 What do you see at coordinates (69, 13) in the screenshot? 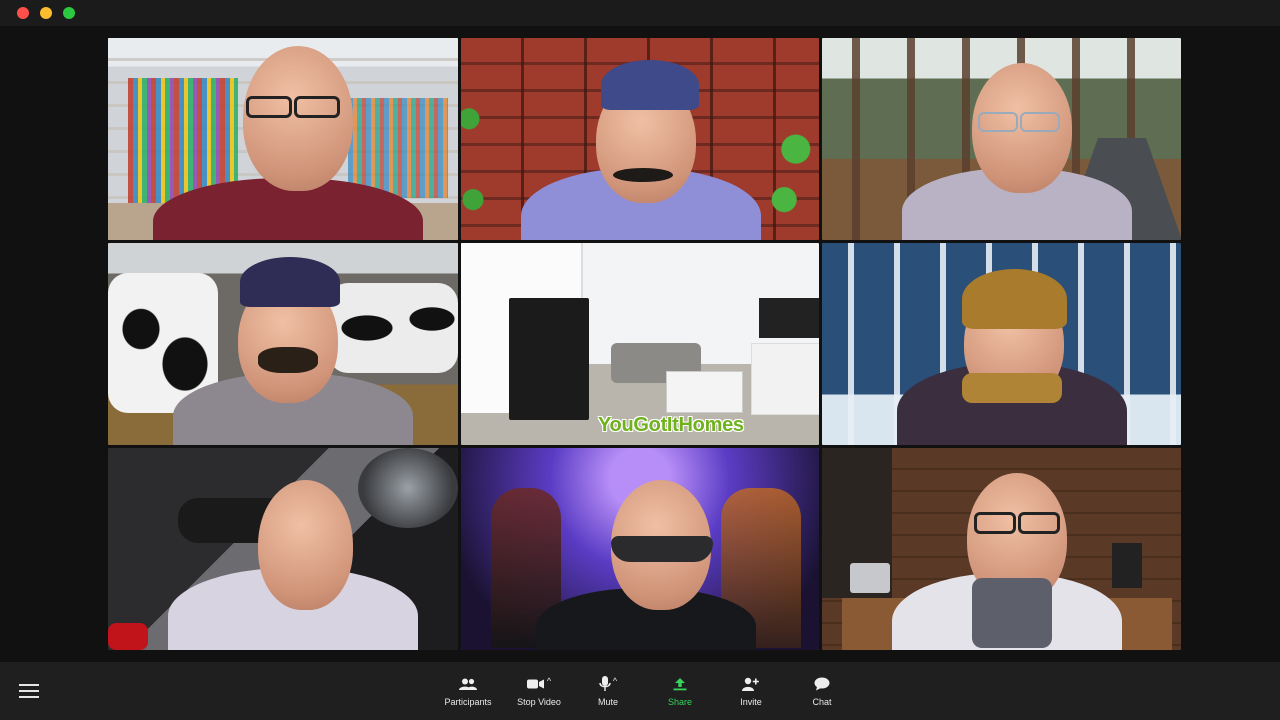
I see `zoom-window-button` at bounding box center [69, 13].